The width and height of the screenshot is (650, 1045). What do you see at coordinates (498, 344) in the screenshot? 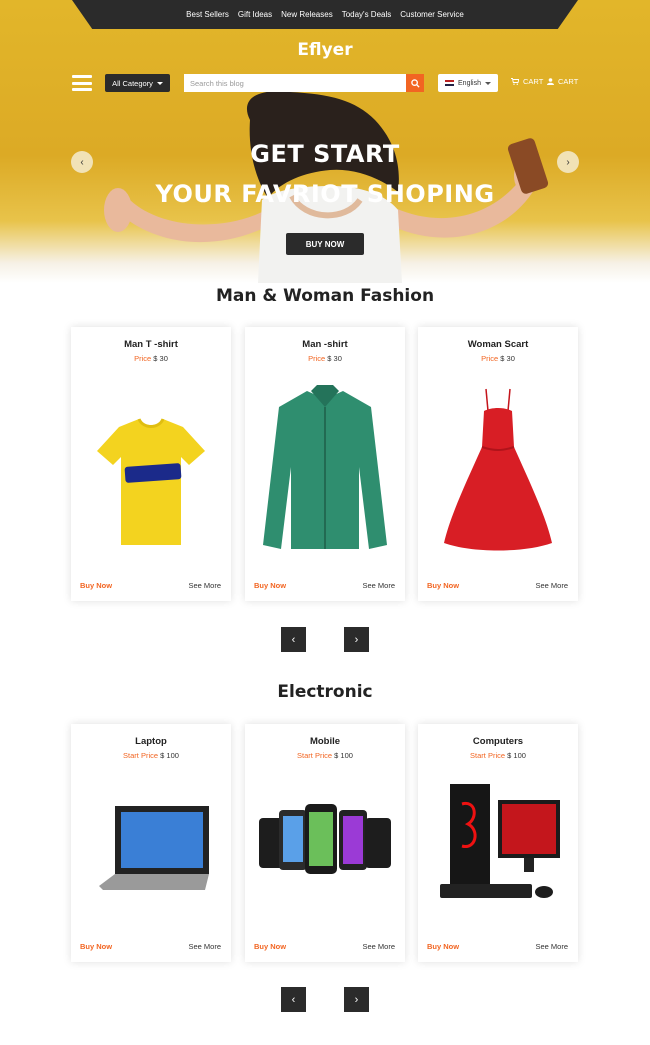
I see `product-name: Woman Scart` at bounding box center [498, 344].